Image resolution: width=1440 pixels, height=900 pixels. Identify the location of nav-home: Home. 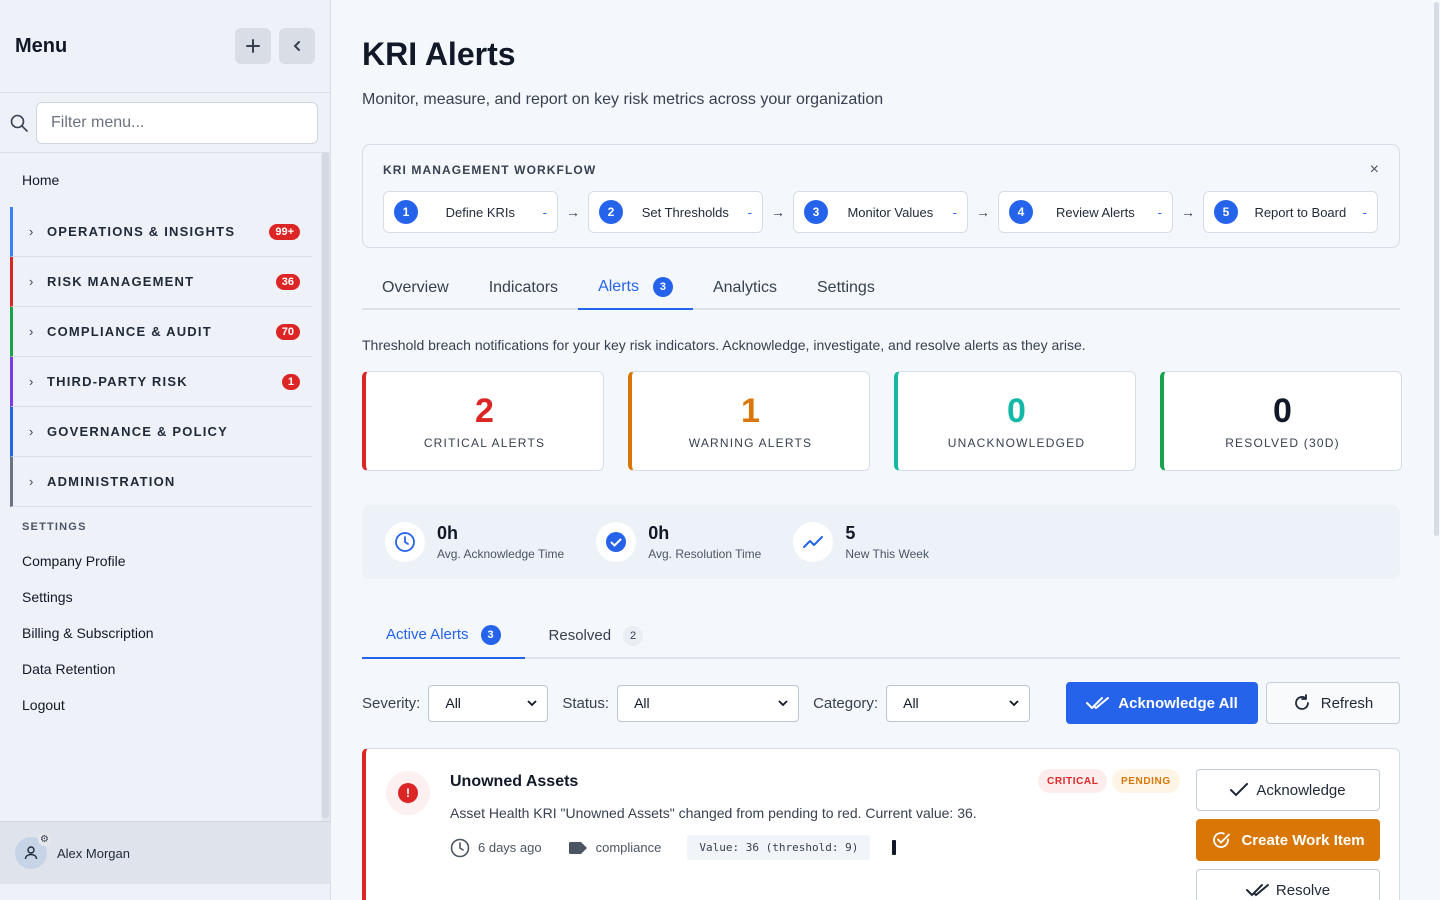
(161, 180).